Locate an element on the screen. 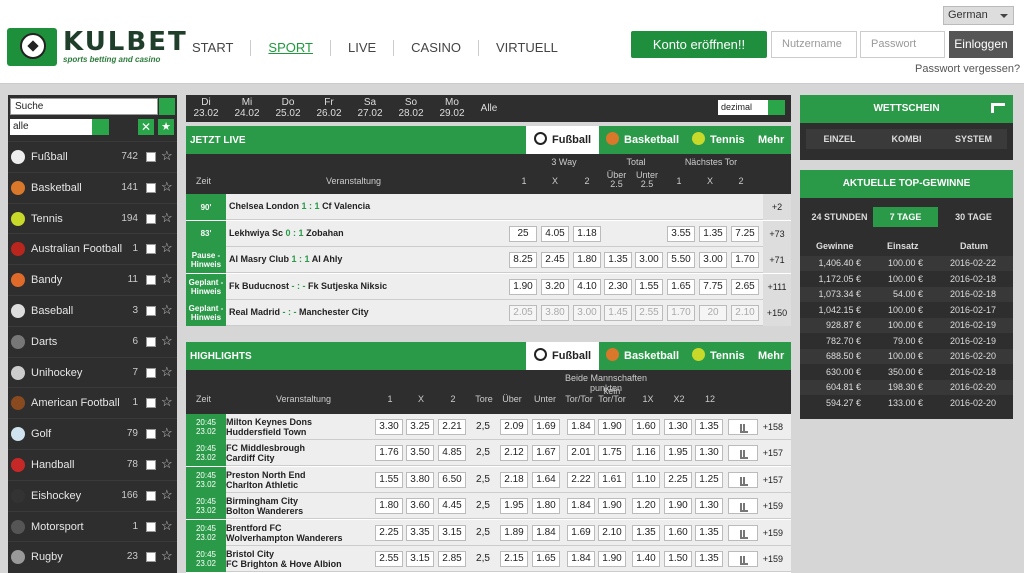 This screenshot has width=1024, height=573. nav-casino: CASINO is located at coordinates (435, 48).